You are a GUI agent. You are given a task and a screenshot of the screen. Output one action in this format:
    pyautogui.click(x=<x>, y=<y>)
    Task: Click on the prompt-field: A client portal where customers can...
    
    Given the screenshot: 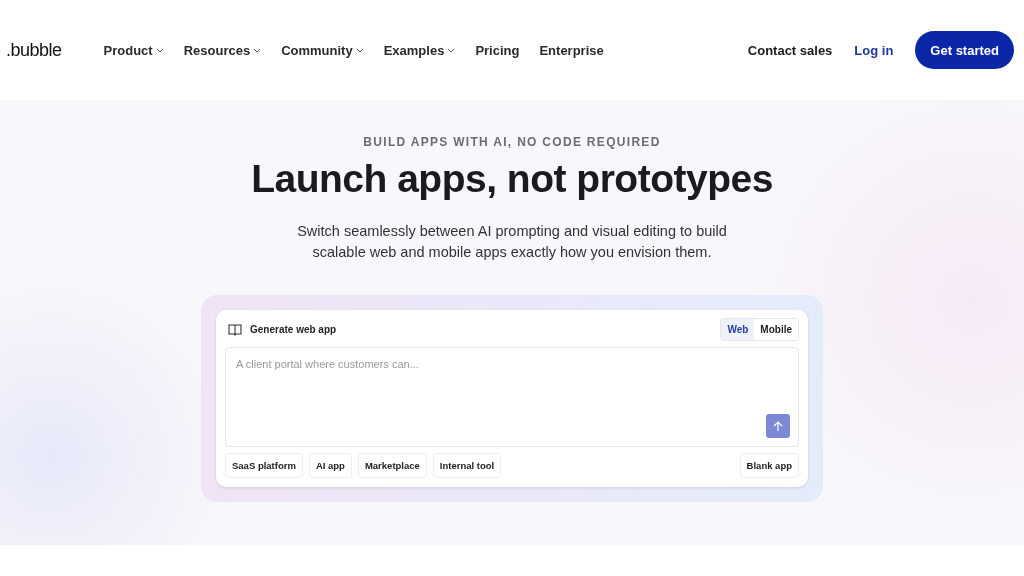 What is the action you would take?
    pyautogui.click(x=512, y=397)
    